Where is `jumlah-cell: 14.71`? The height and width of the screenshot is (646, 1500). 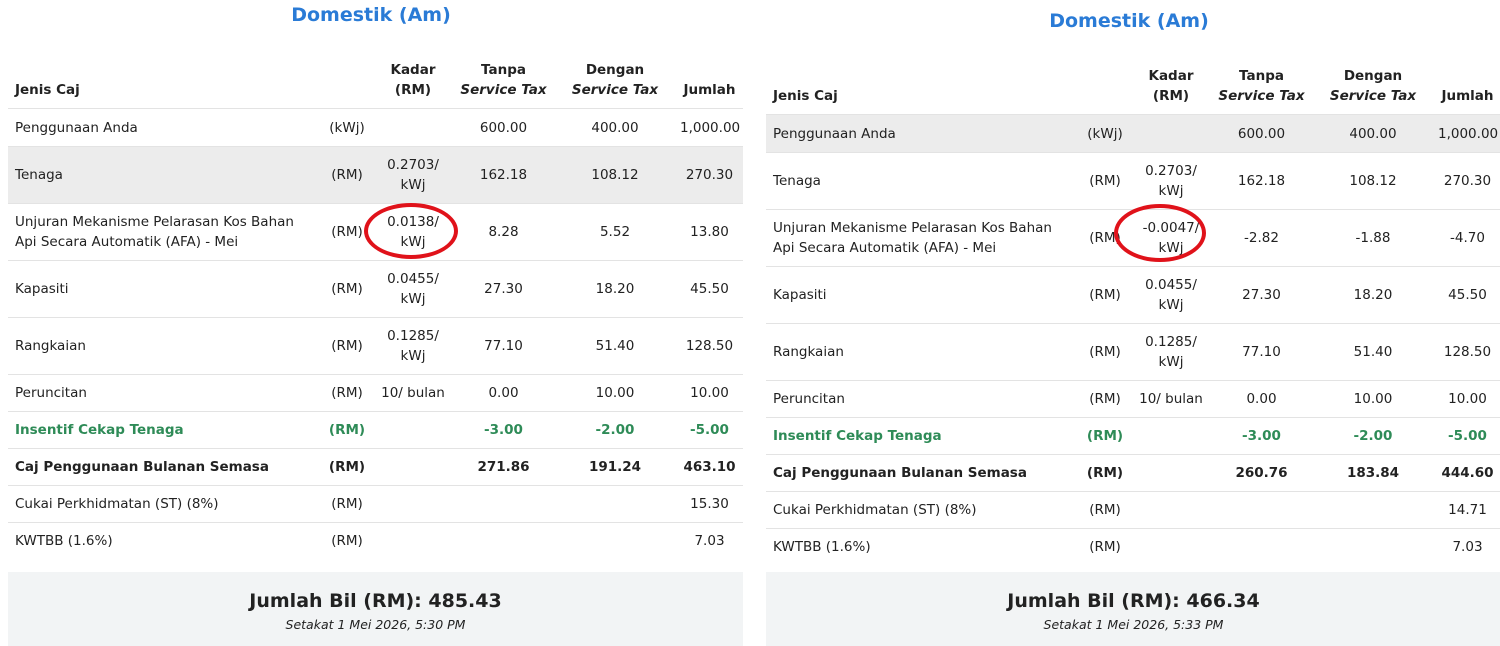 jumlah-cell: 14.71 is located at coordinates (1467, 510).